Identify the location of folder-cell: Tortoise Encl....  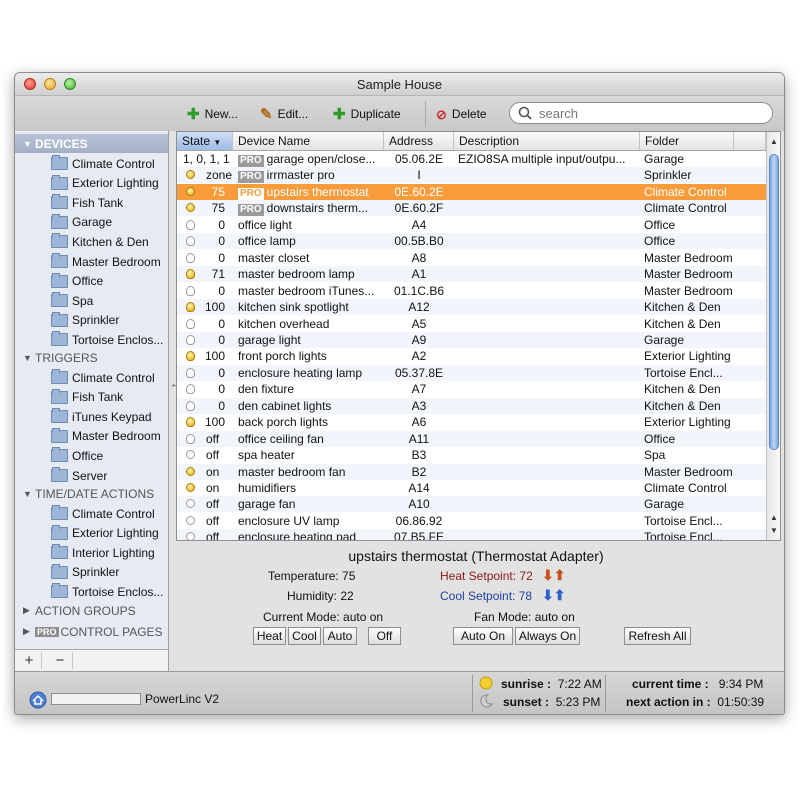
(683, 535).